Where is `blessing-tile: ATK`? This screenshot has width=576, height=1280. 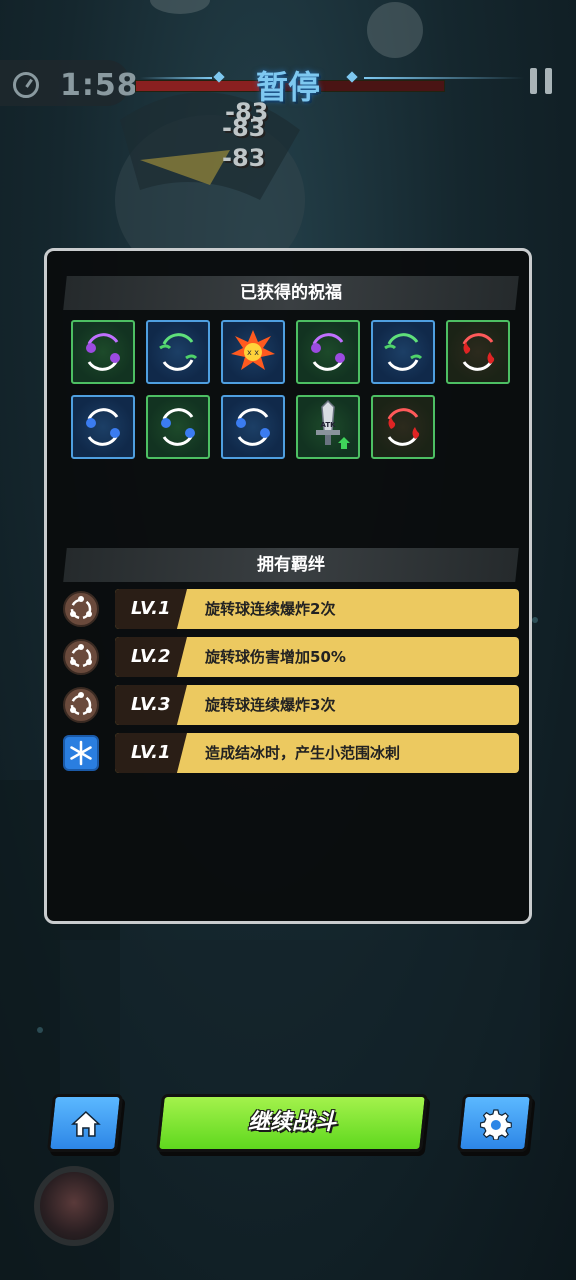 blessing-tile: ATK is located at coordinates (328, 427).